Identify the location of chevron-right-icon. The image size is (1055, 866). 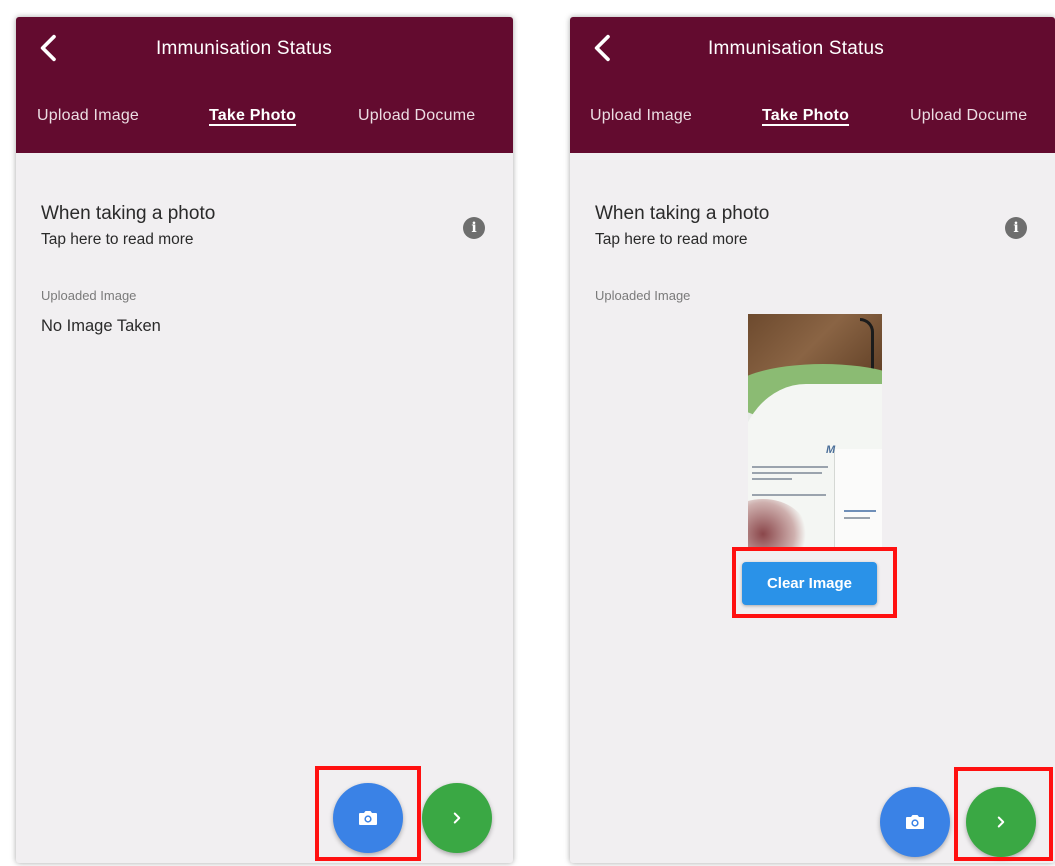
(457, 818).